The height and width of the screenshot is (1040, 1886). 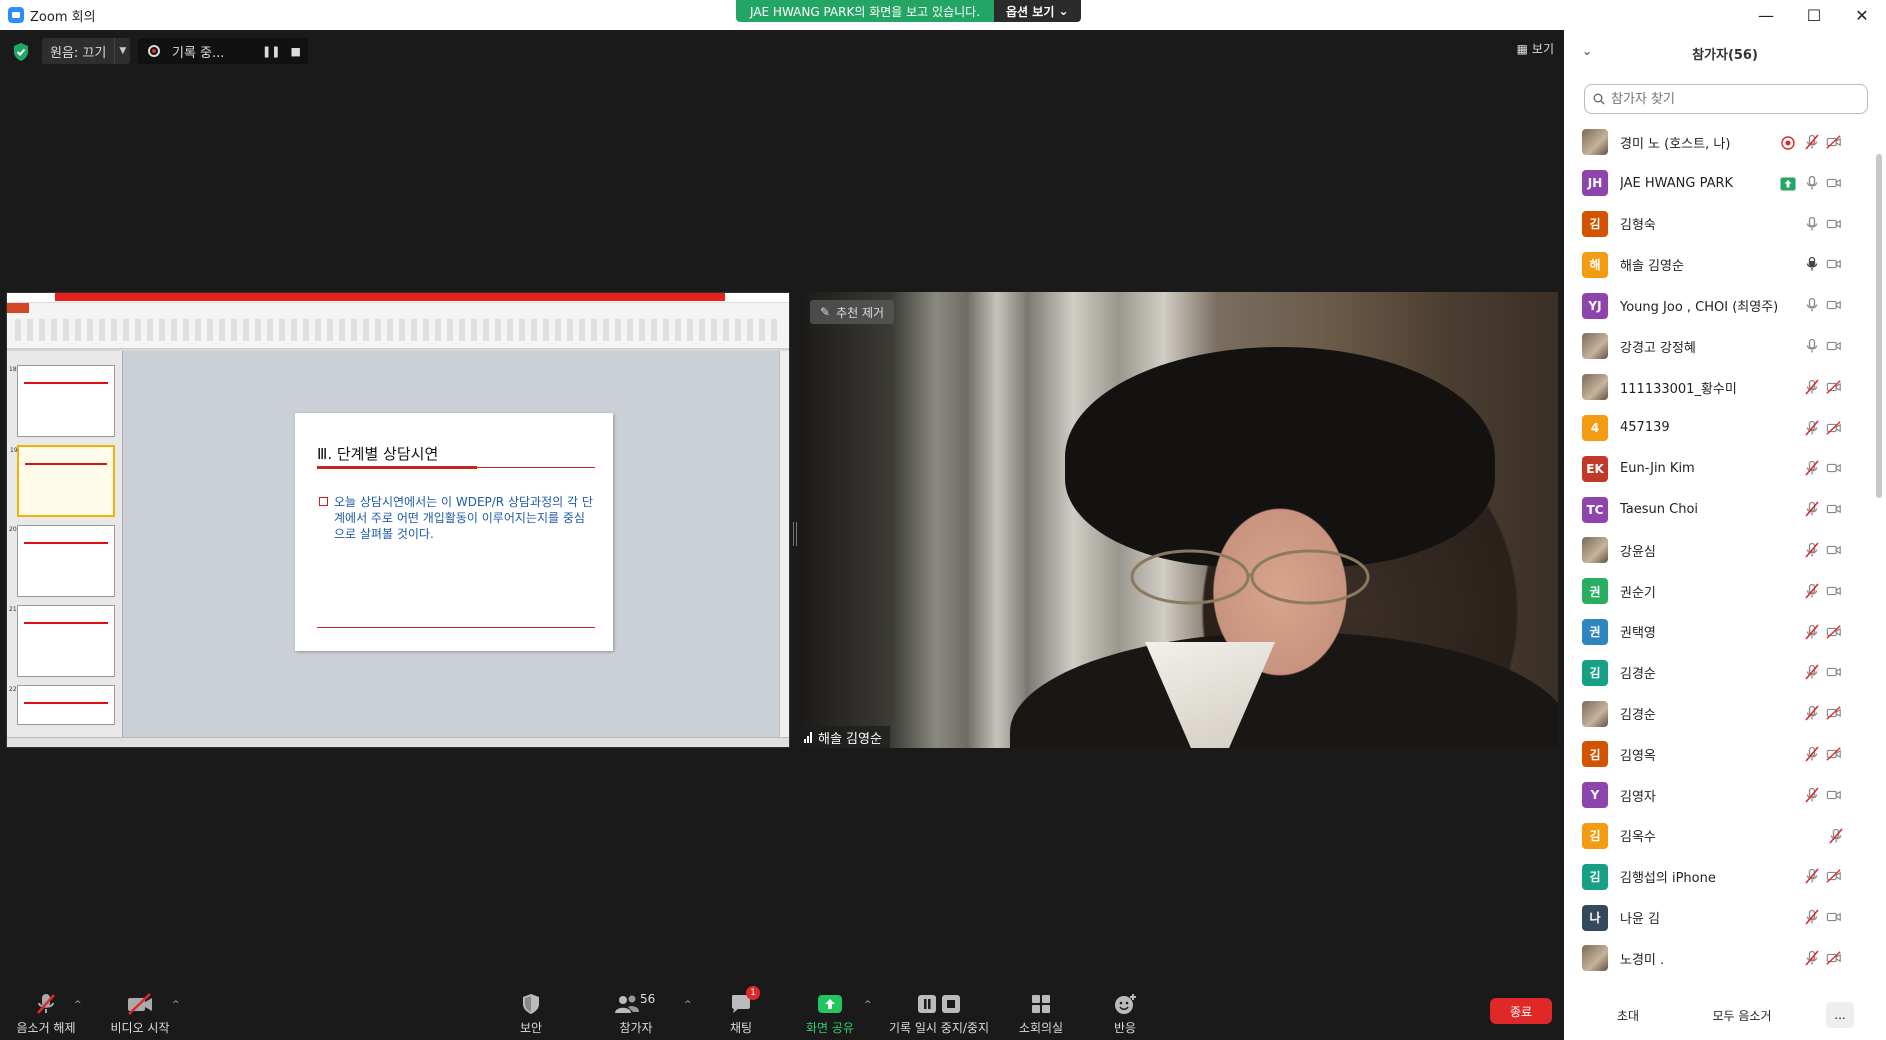 I want to click on participant-row: 김 김옥수, so click(x=1720, y=836).